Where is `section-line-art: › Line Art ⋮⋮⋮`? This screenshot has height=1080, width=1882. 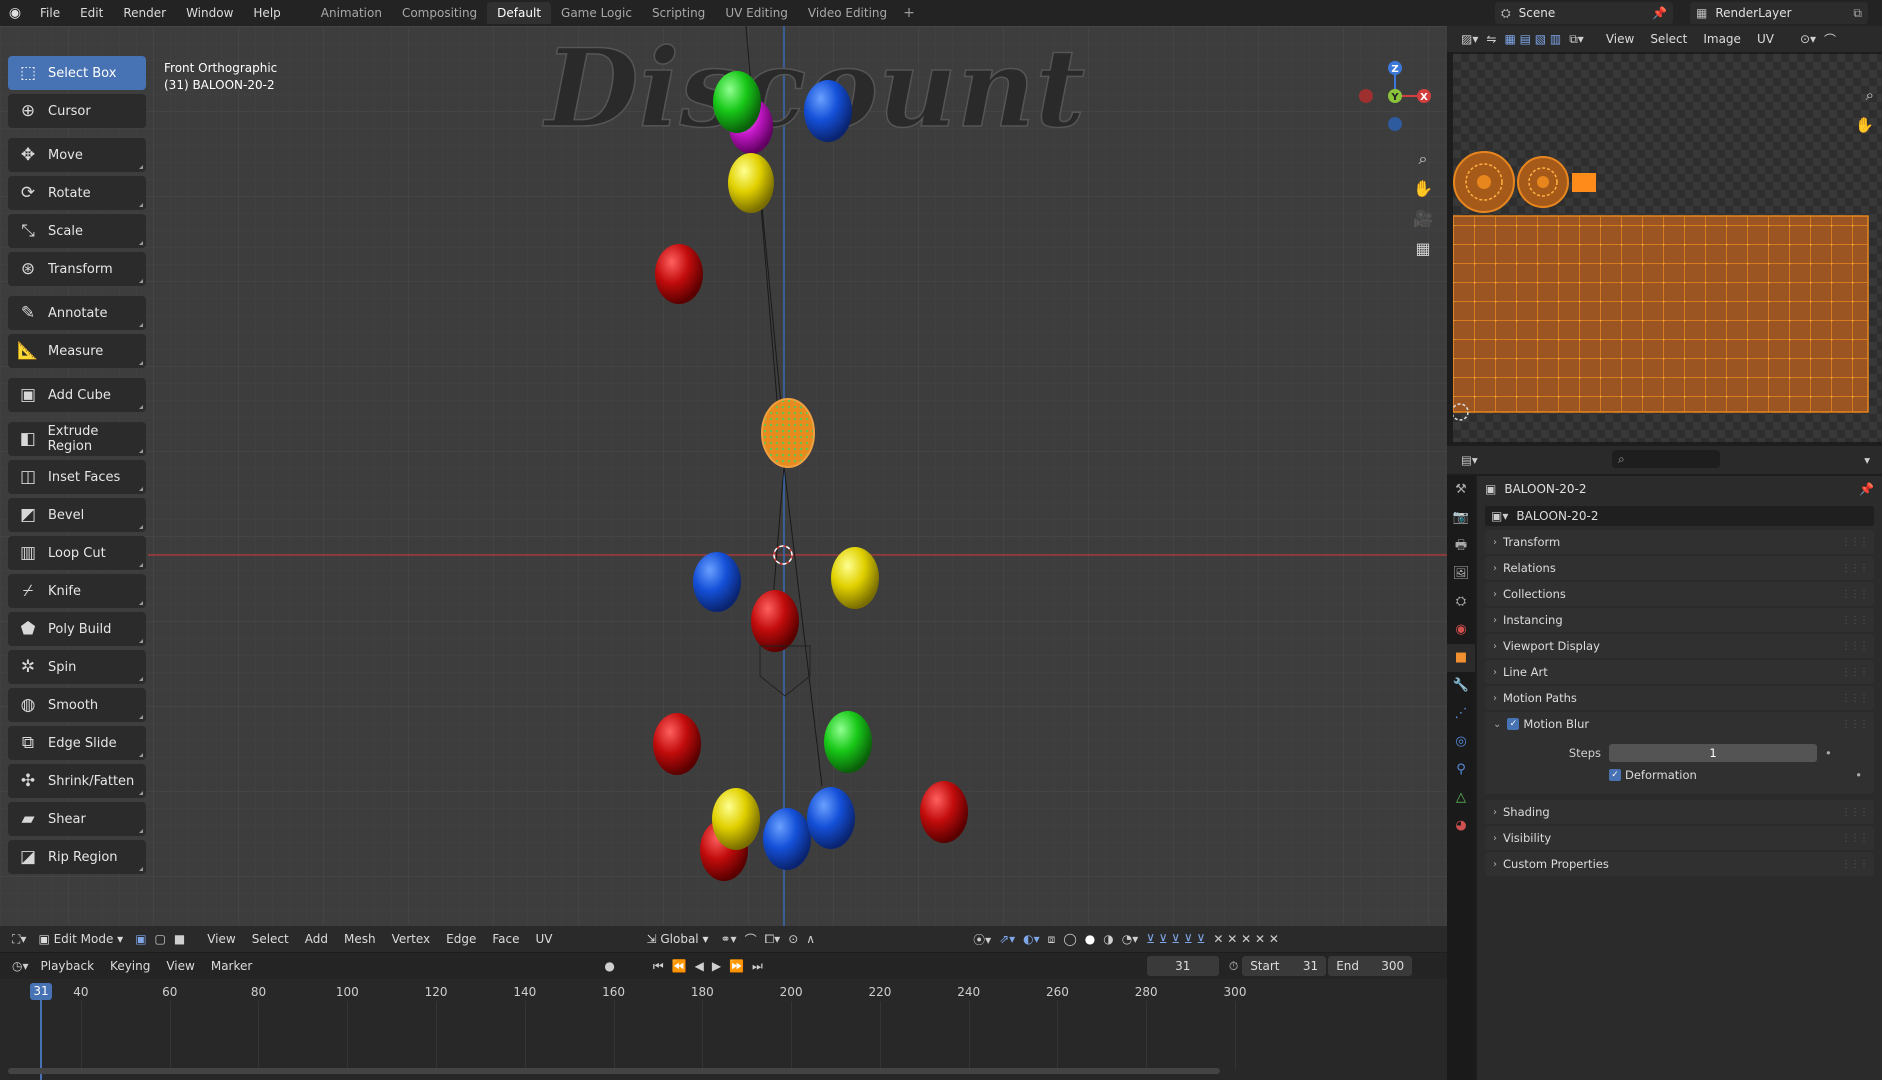 section-line-art: › Line Art ⋮⋮⋮ is located at coordinates (1679, 672).